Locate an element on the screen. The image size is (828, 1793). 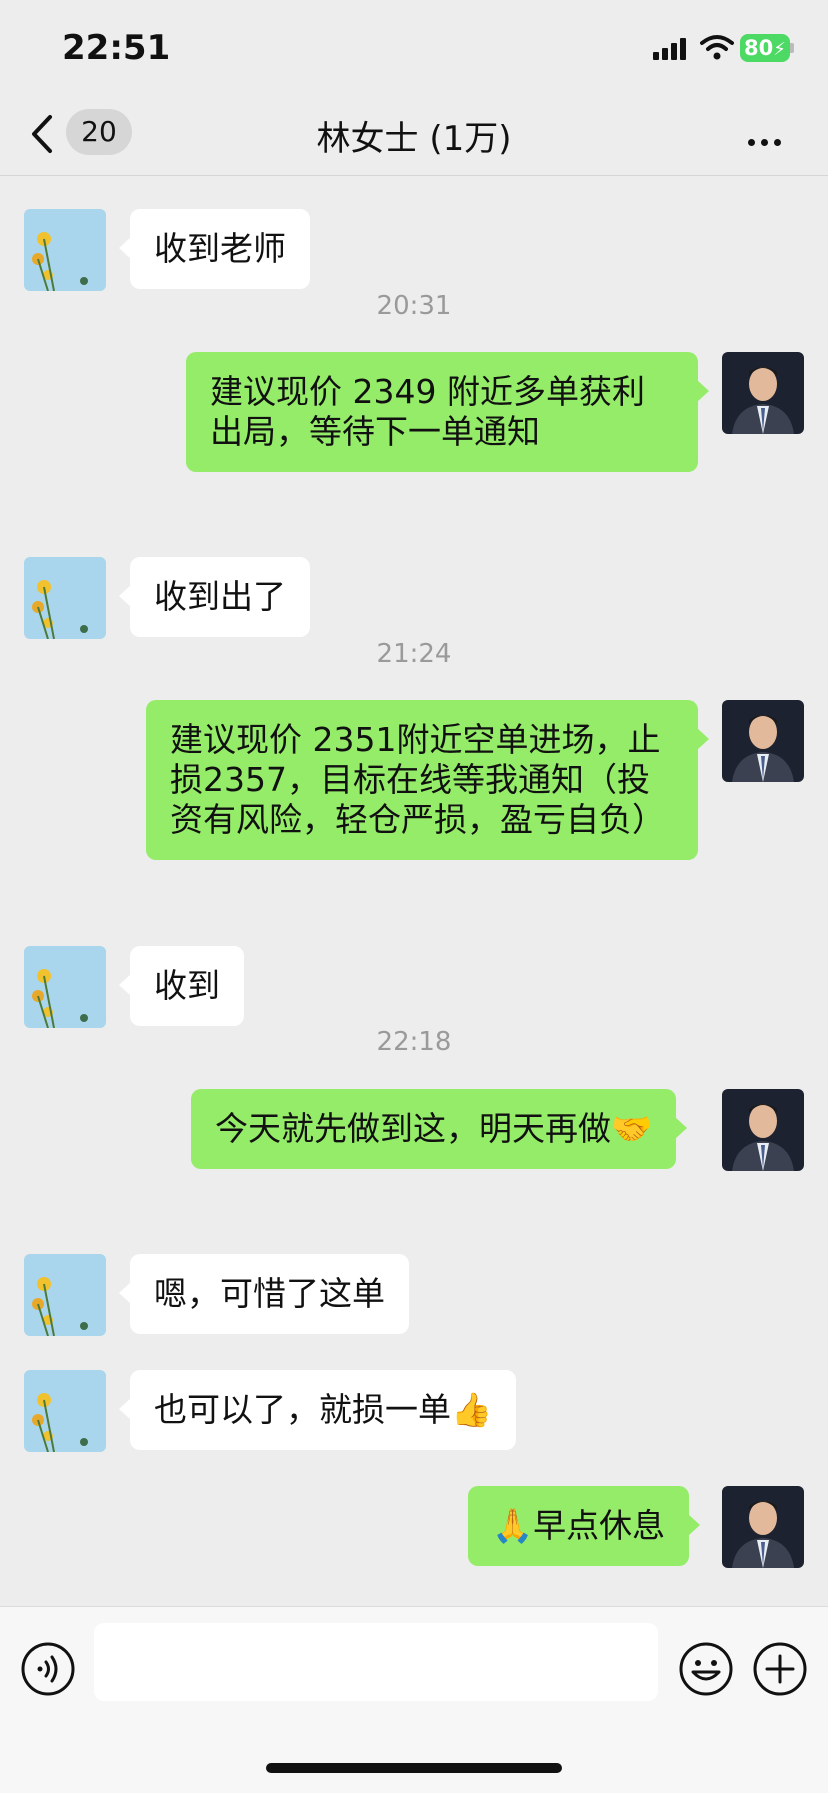
battery-tip is located at coordinates (792, 48).